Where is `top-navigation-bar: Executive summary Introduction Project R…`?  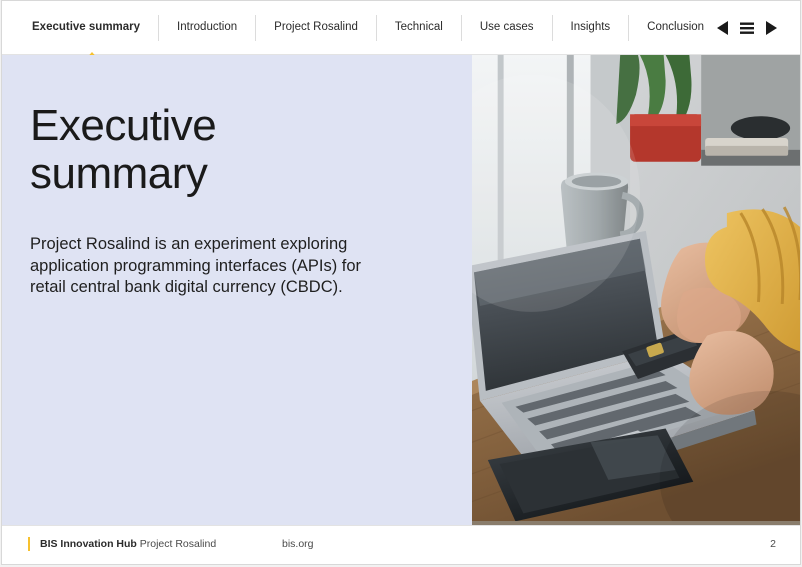
top-navigation-bar: Executive summary Introduction Project R… is located at coordinates (401, 30).